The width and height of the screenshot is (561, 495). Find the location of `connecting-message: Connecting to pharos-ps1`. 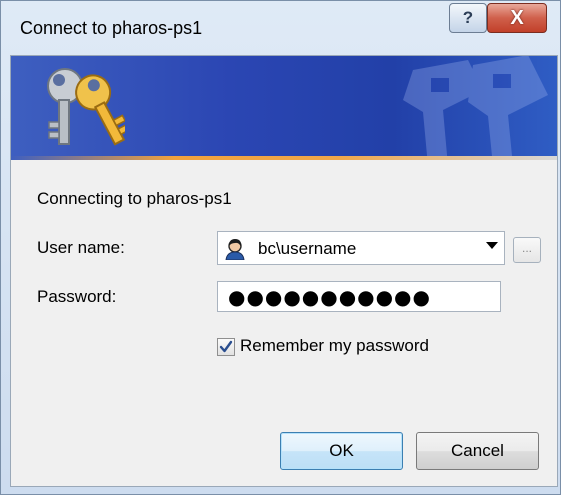

connecting-message: Connecting to pharos-ps1 is located at coordinates (134, 198).